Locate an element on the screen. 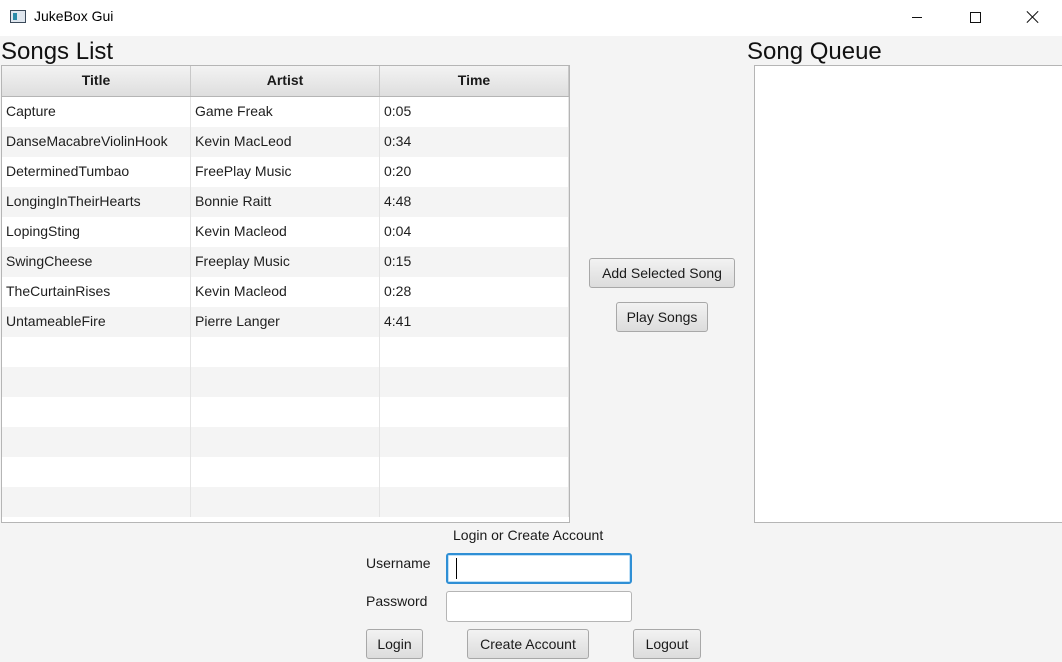 The width and height of the screenshot is (1062, 662). username-label: Username is located at coordinates (398, 563).